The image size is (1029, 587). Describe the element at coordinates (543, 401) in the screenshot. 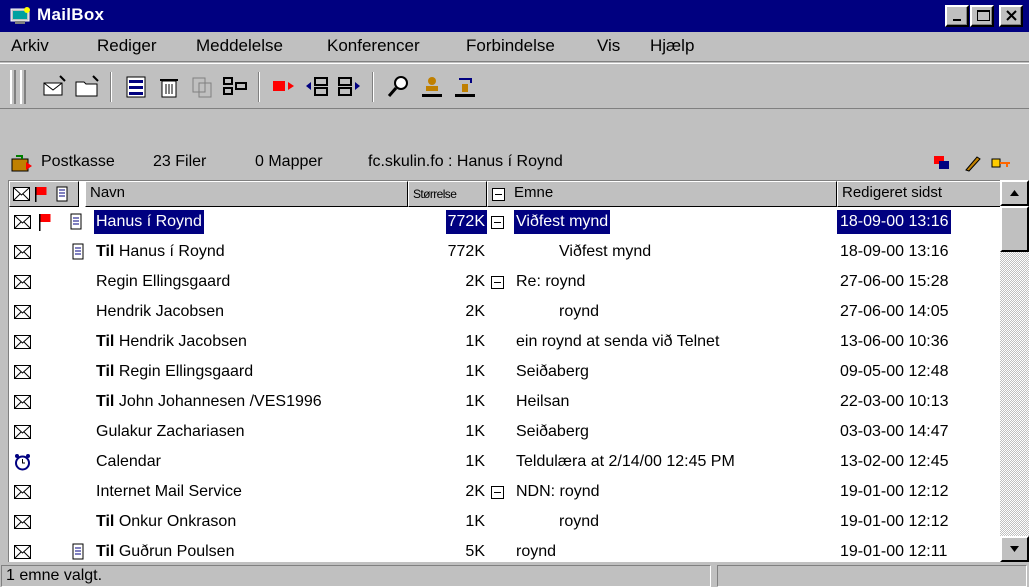

I see `subject-text: Heilsan` at that location.